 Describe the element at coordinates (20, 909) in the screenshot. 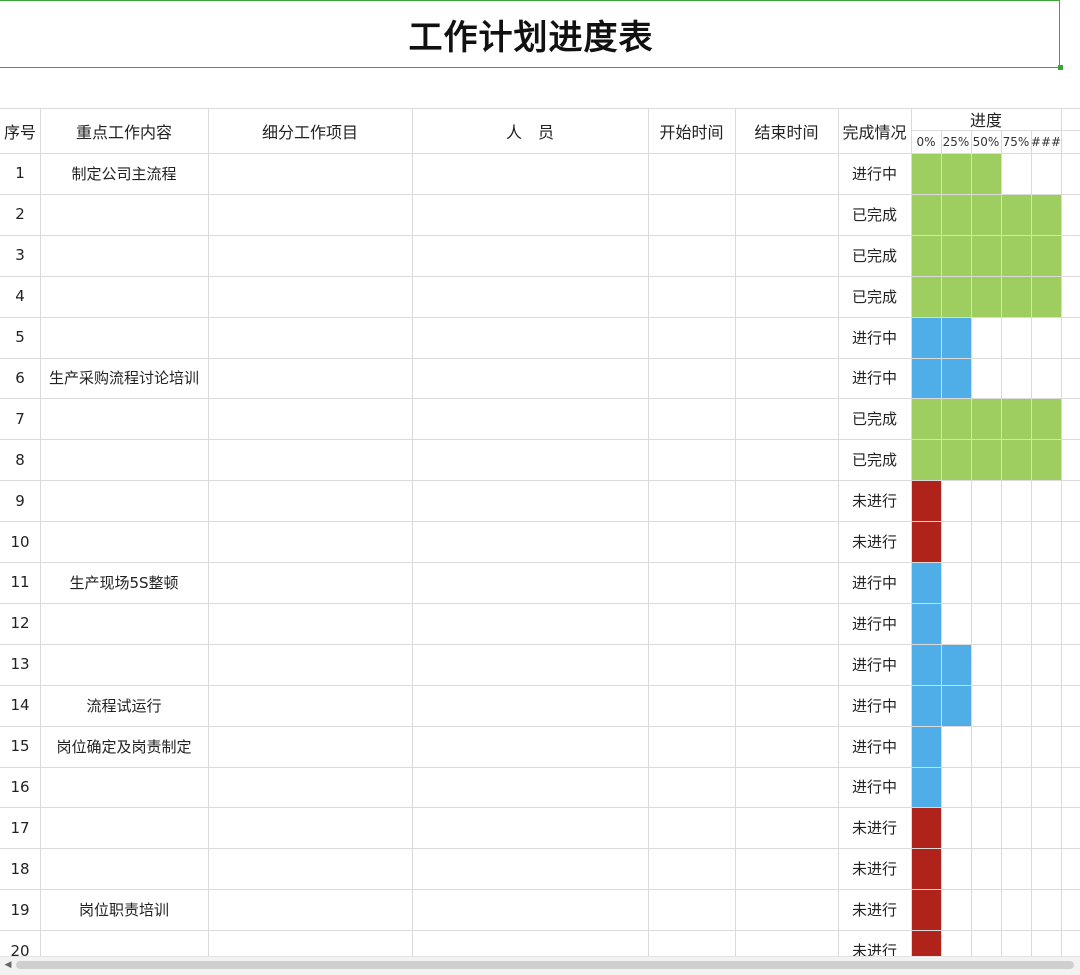

I see `row-seq: 19` at that location.